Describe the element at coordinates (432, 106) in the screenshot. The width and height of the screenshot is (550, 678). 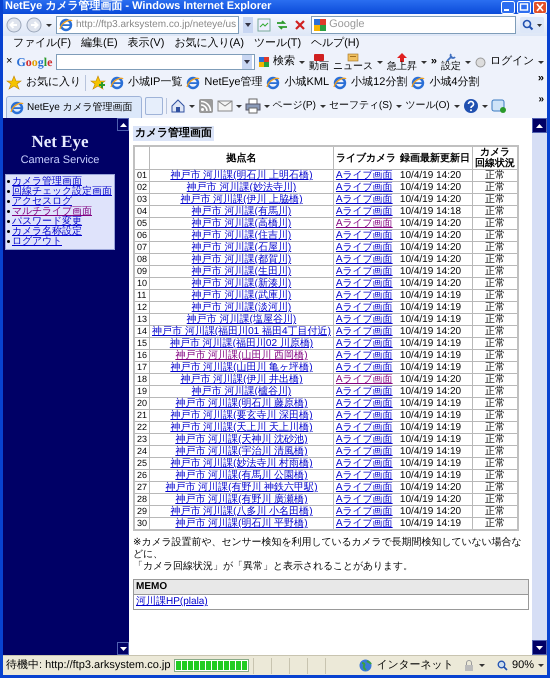
I see `command-menu: ツール(O)` at that location.